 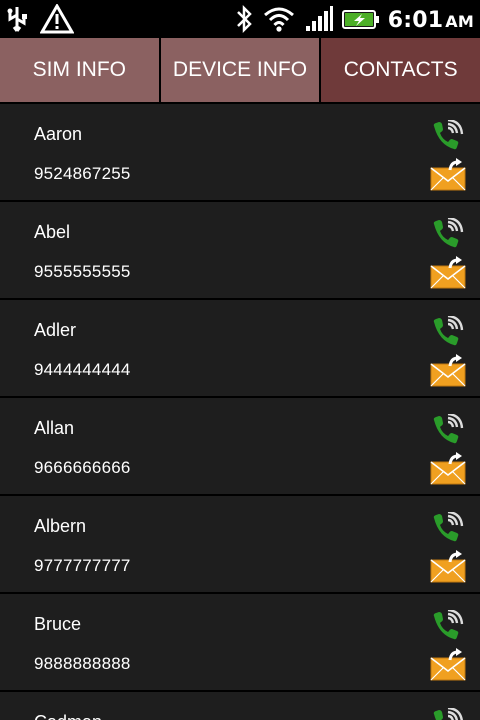 I want to click on contact-name: Bruce, so click(x=58, y=624).